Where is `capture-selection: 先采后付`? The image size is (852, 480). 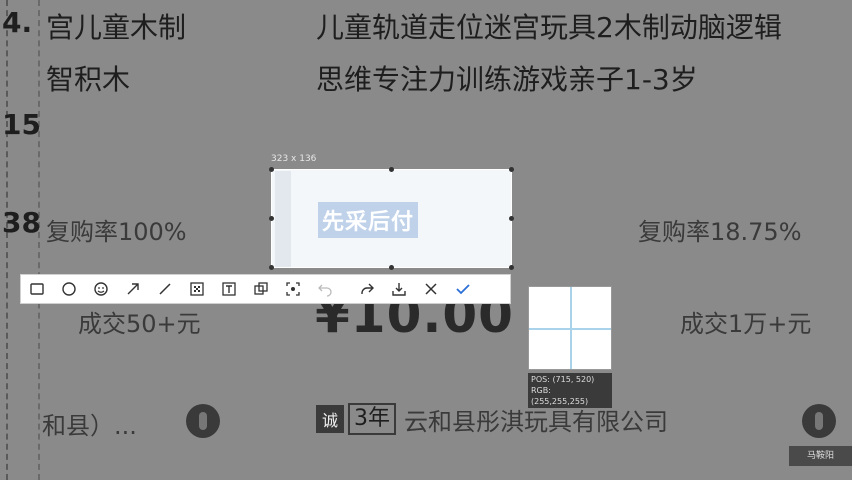 capture-selection: 先采后付 is located at coordinates (391, 218).